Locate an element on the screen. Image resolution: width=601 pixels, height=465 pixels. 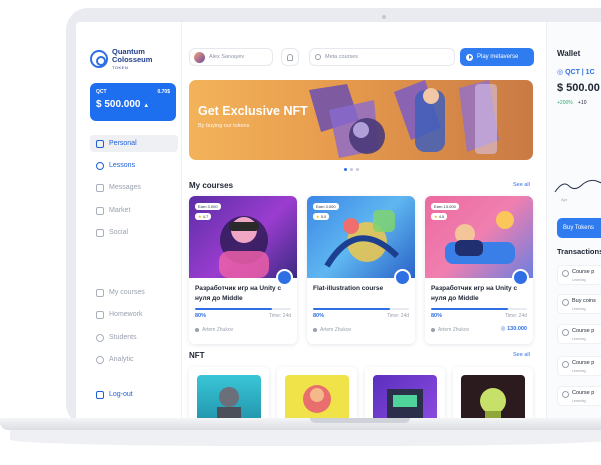
balance-rate: 0.70$ is located at coordinates (163, 92).